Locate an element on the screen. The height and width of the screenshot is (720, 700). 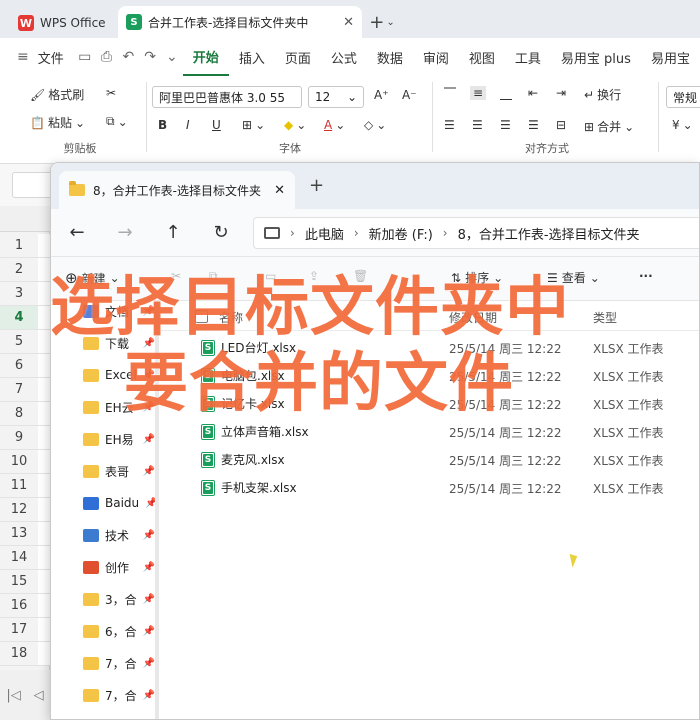
up-arrow-icon: ↑ is located at coordinates (173, 233).